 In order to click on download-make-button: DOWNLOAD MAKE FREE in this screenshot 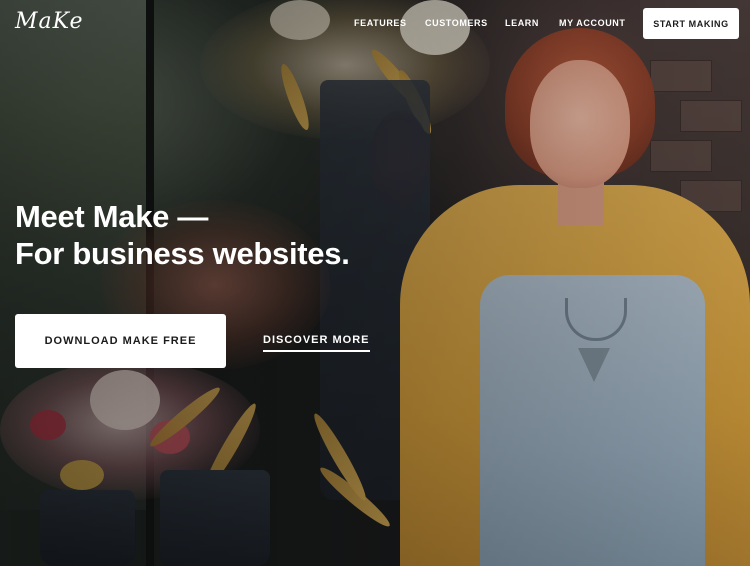, I will do `click(120, 341)`.